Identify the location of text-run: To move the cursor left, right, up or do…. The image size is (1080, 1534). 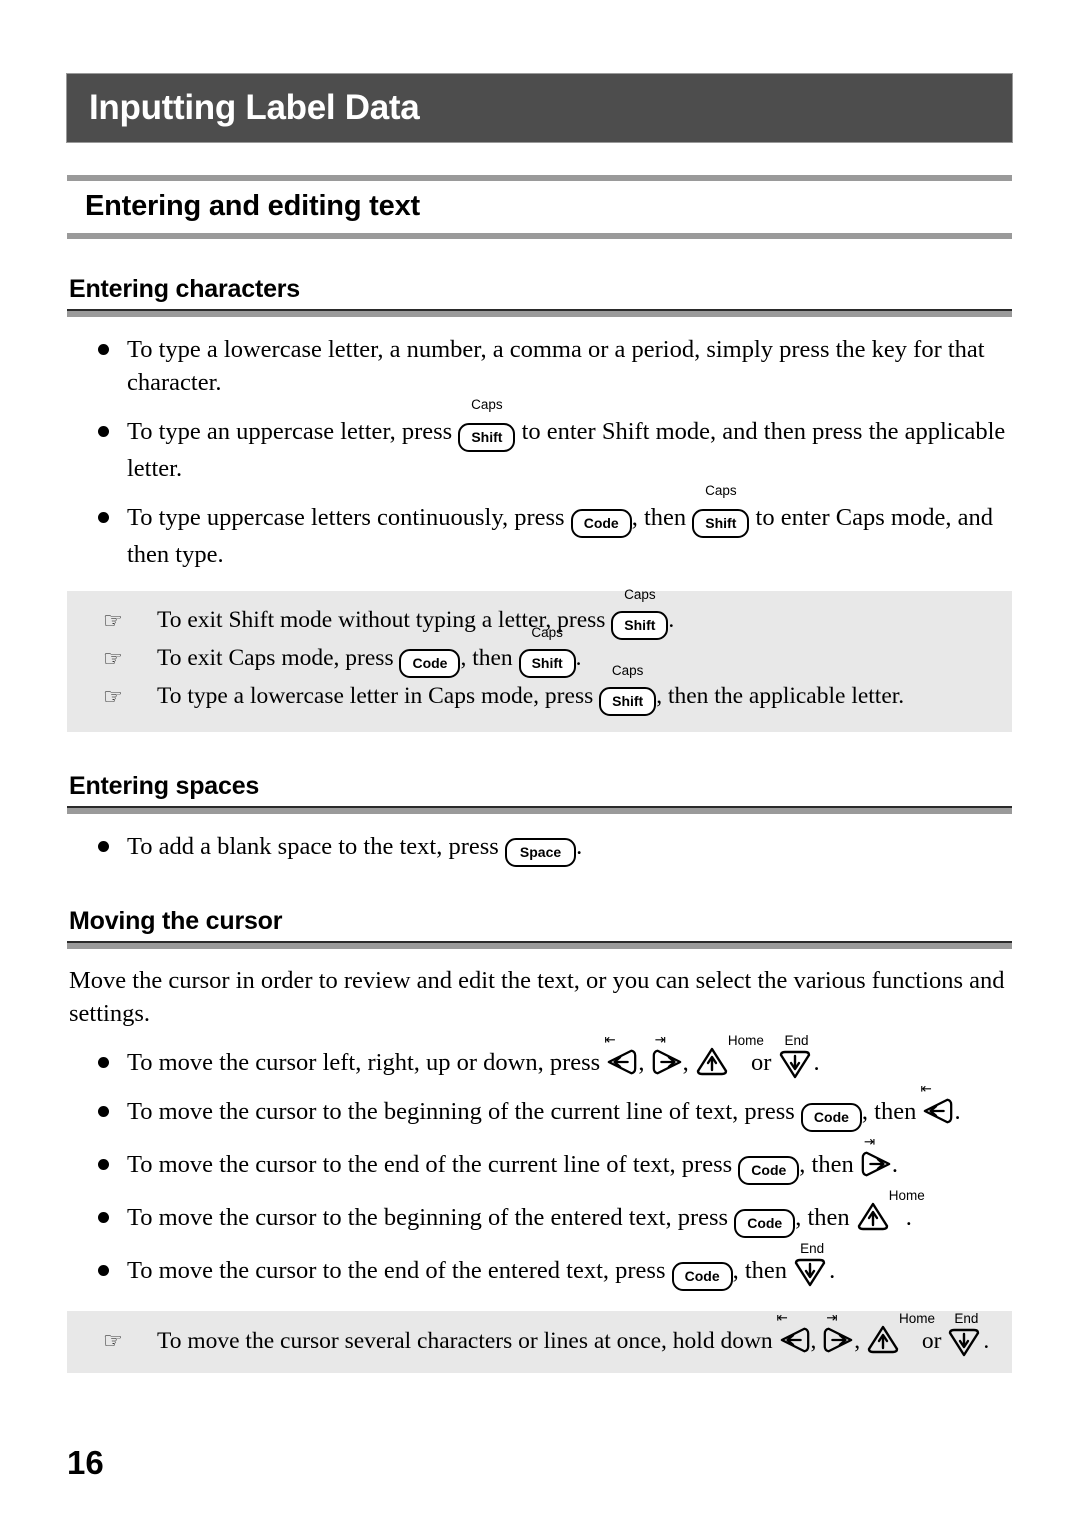
(367, 1062).